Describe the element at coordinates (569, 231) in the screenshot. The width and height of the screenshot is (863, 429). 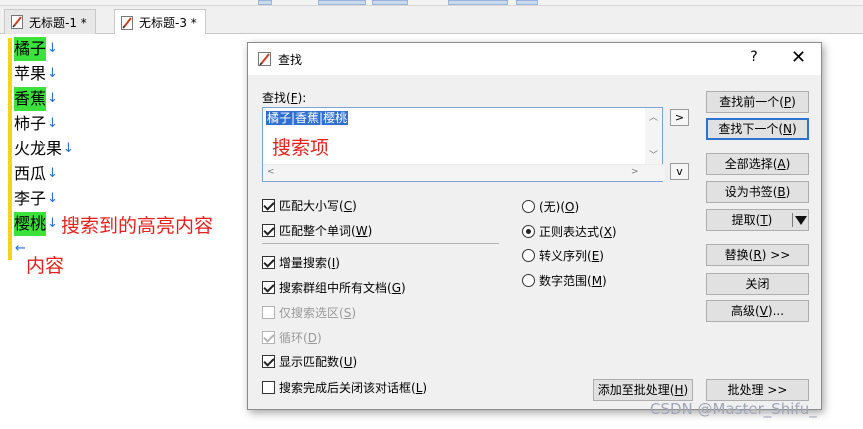
I see `mode-regex-radio: 正则表达式(X)` at that location.